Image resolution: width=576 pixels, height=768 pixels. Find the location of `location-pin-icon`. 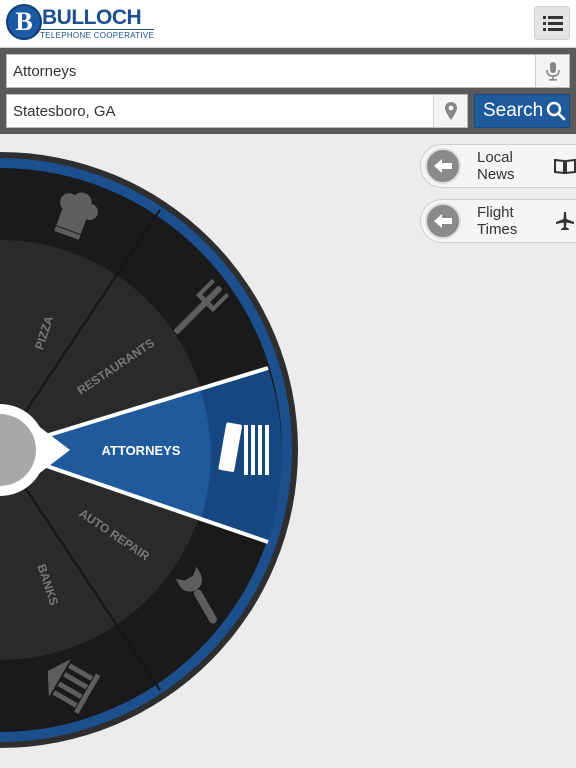

location-pin-icon is located at coordinates (450, 111).